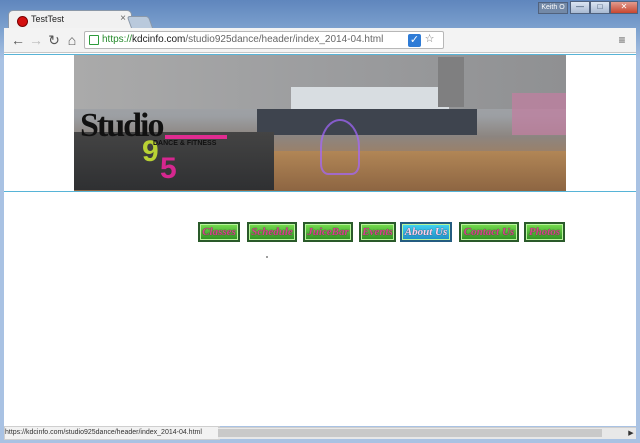 The width and height of the screenshot is (640, 443). Describe the element at coordinates (70, 19) in the screenshot. I see `browser-tab: TestTest ×` at that location.